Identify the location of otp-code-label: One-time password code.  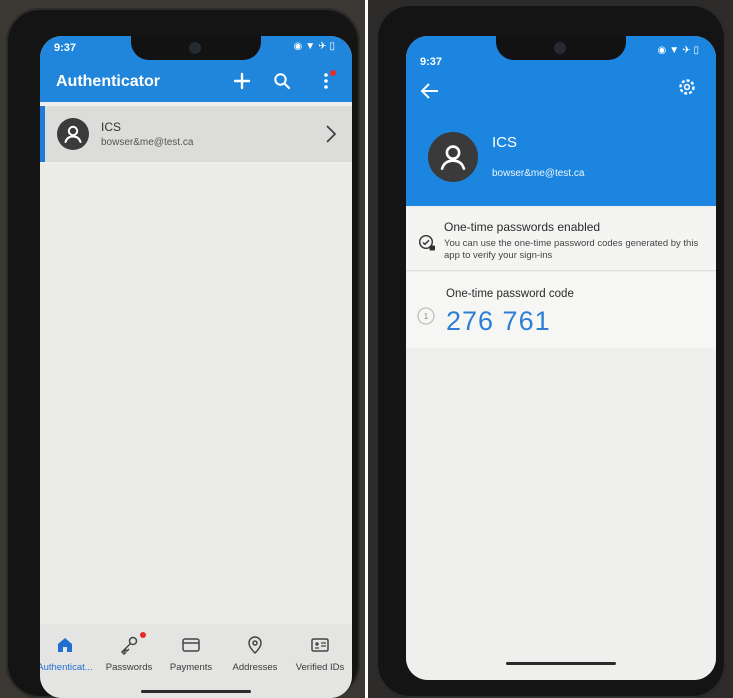
(510, 294).